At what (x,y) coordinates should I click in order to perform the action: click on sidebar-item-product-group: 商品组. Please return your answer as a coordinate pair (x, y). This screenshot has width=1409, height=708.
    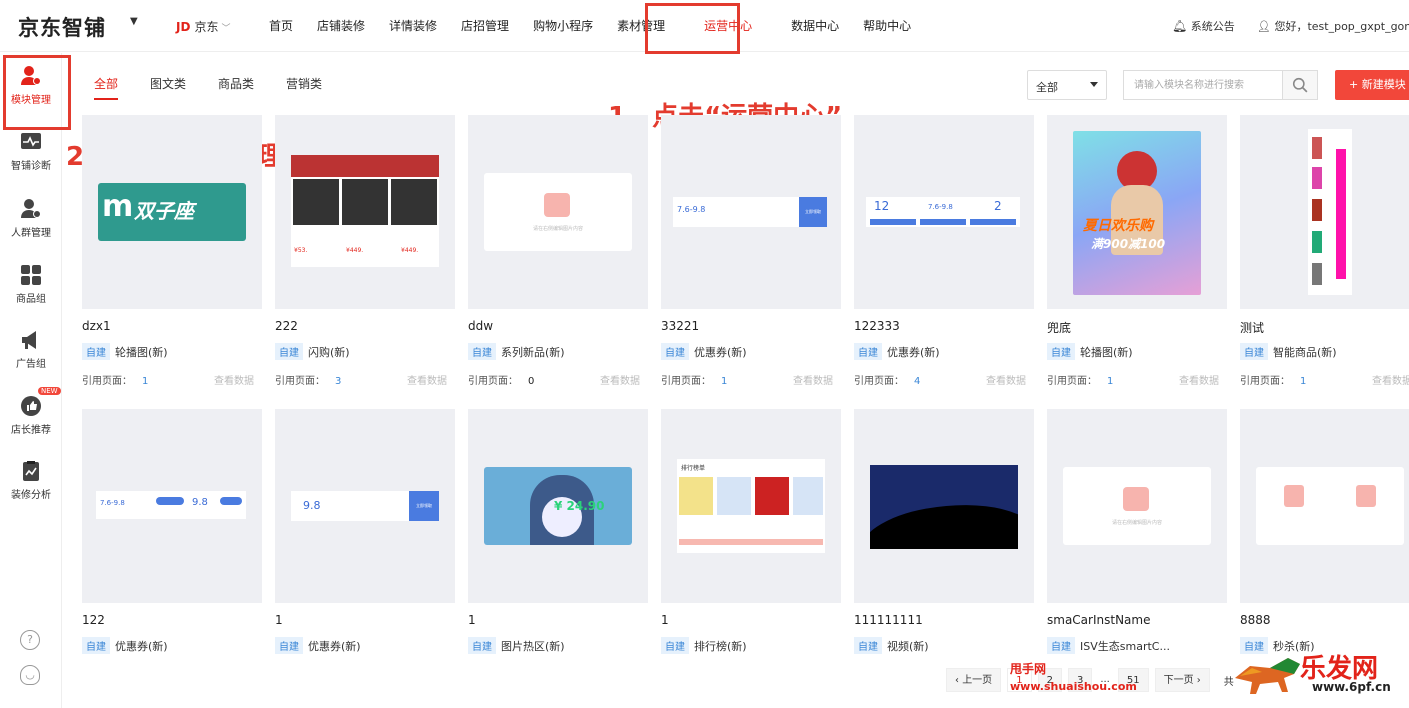
    Looking at the image, I should click on (31, 284).